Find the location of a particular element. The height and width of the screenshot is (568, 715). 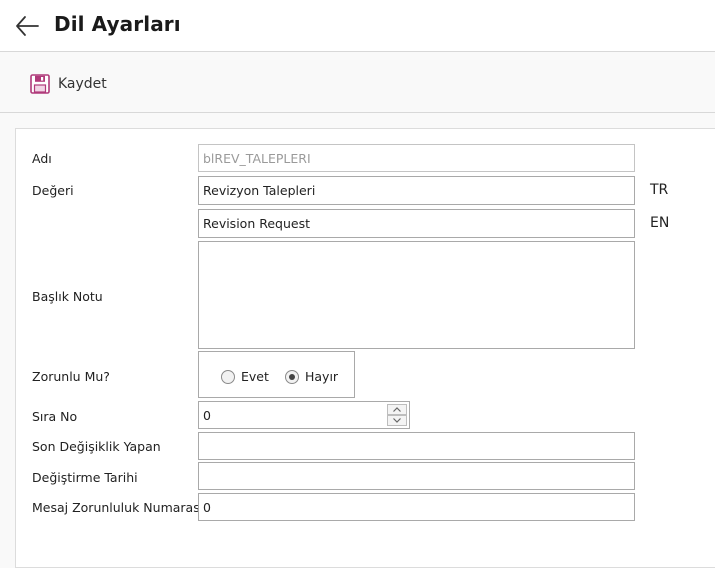

radio-evet-label: Evet is located at coordinates (255, 376).